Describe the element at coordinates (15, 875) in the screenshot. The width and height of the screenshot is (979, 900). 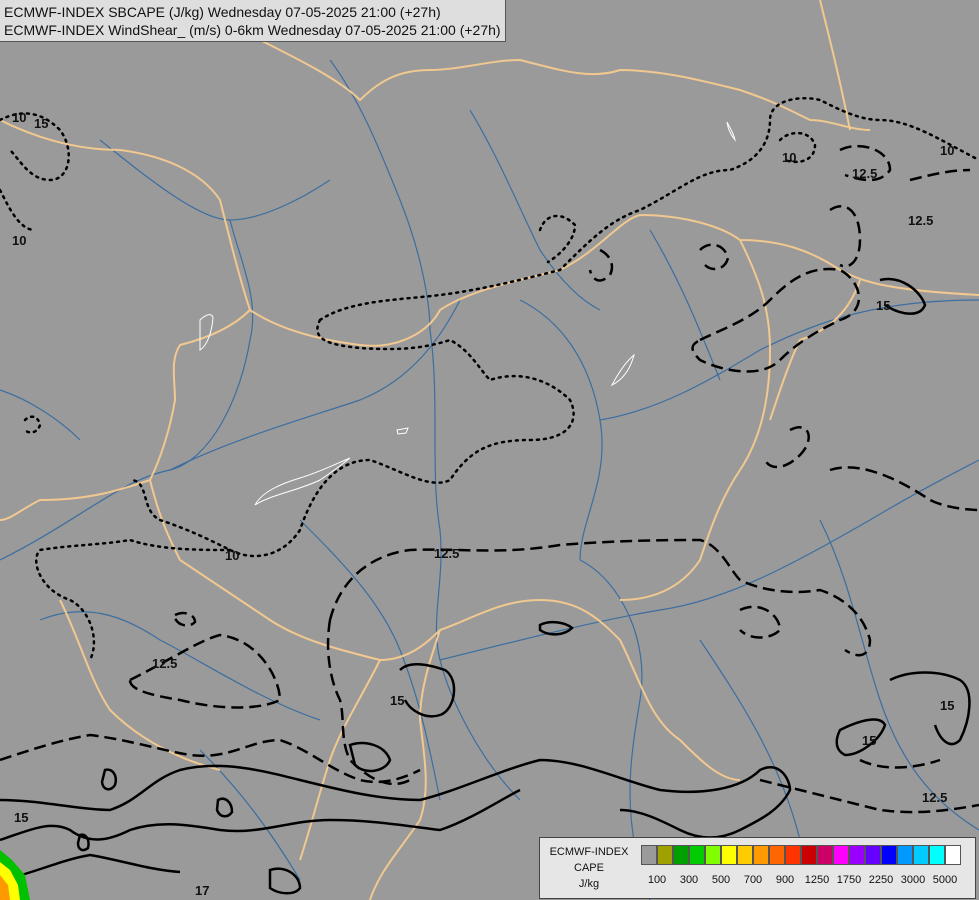
I see `cape-spot` at that location.